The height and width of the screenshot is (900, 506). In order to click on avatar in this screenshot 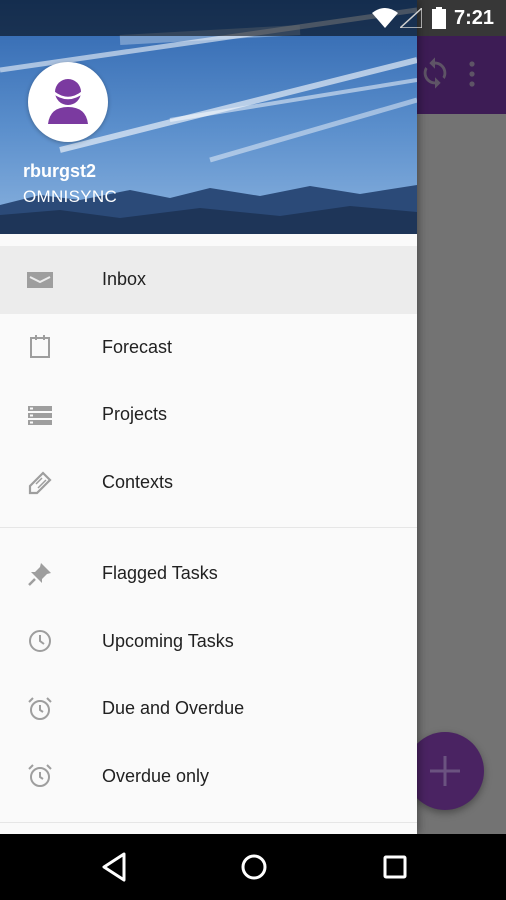, I will do `click(68, 102)`.